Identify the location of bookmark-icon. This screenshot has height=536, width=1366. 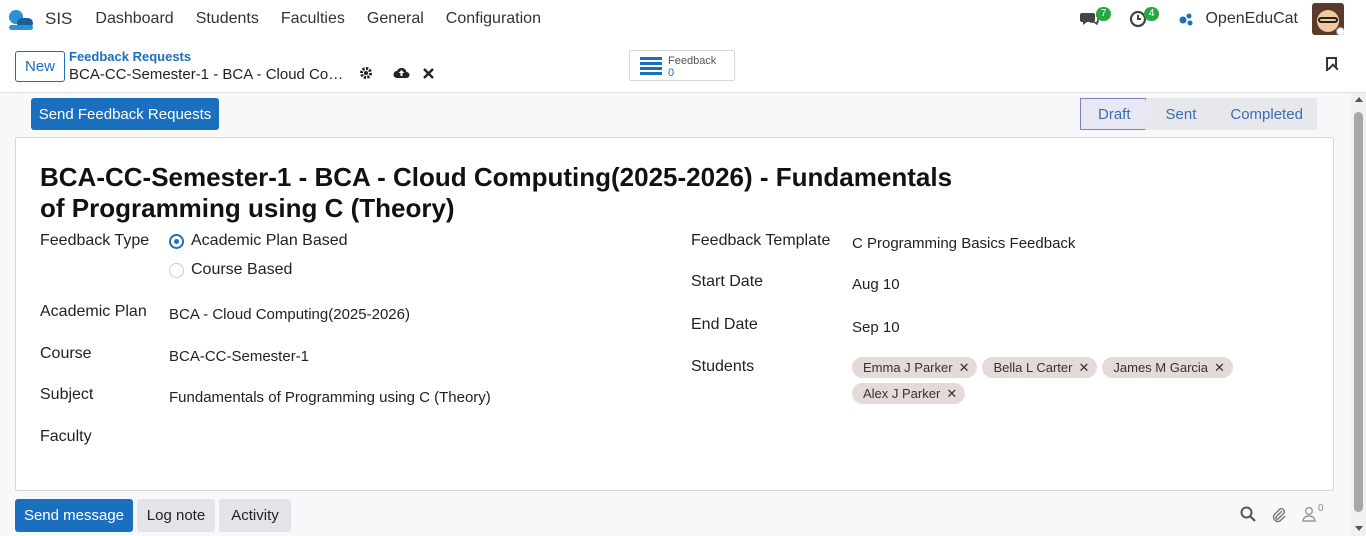
(1331, 64).